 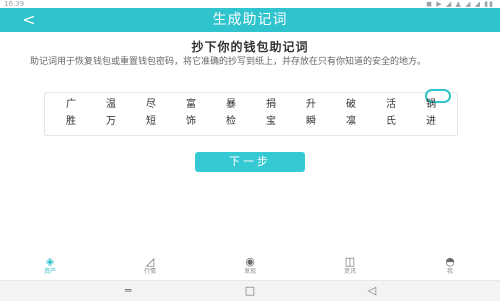 I want to click on mnemonic-word: 宝, so click(x=271, y=121).